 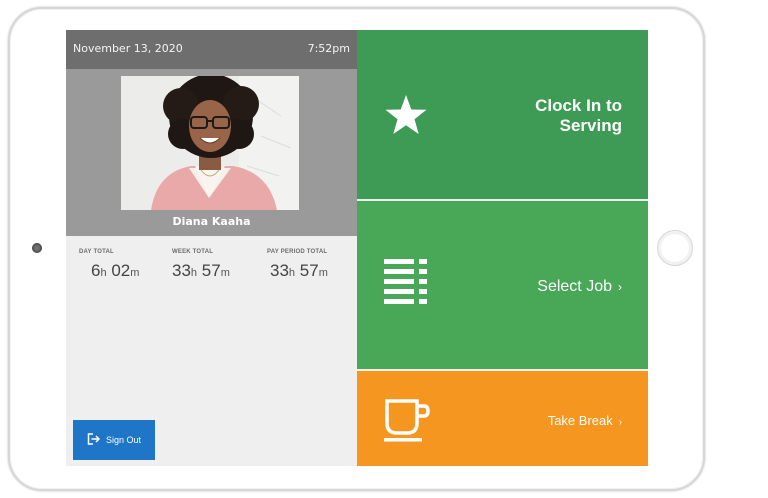 What do you see at coordinates (181, 270) in the screenshot?
I see `week-total-hours: 33` at bounding box center [181, 270].